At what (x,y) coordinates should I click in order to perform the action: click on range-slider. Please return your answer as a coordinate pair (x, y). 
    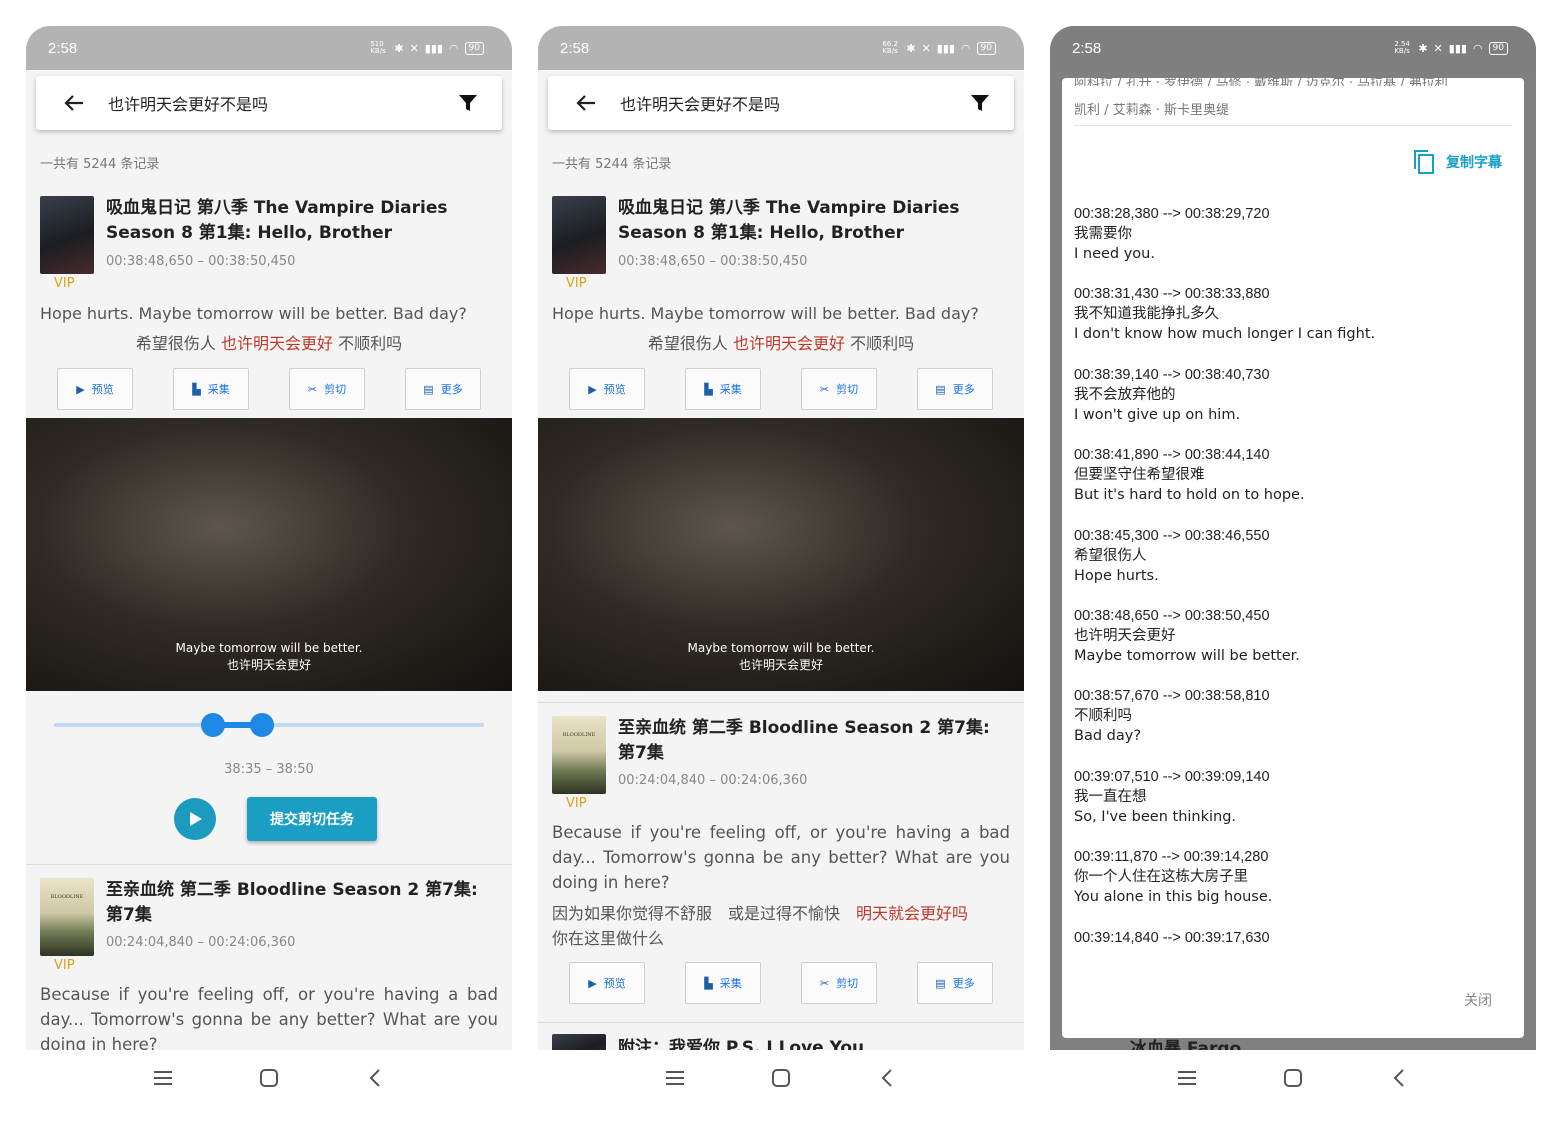
    Looking at the image, I should click on (269, 725).